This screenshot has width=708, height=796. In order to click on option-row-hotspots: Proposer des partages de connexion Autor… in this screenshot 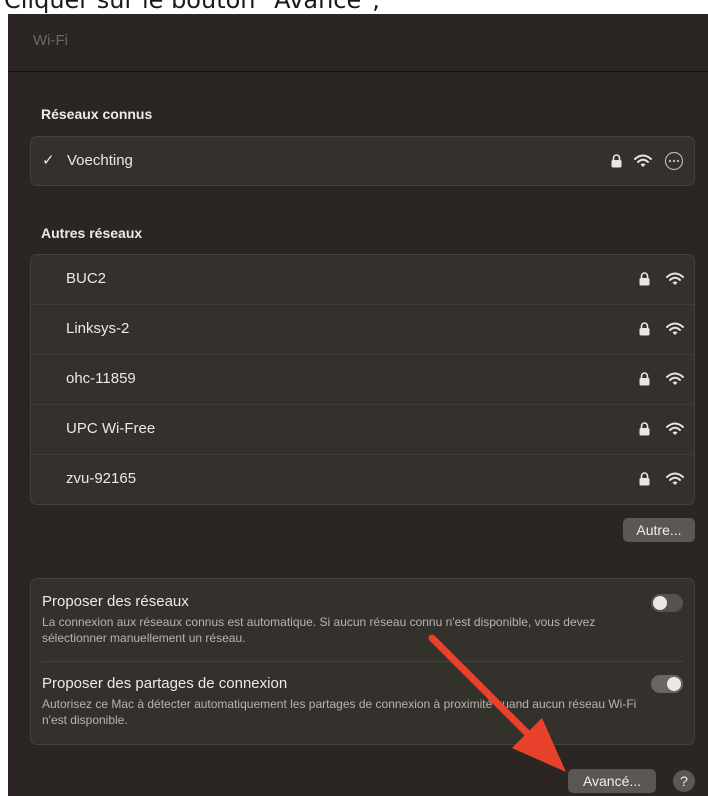, I will do `click(362, 703)`.